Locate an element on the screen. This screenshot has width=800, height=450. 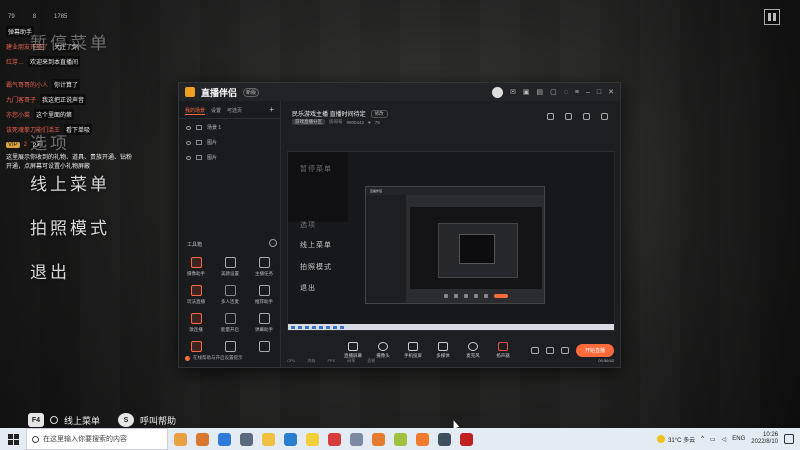
bell-icon is located at coordinates (586, 116).